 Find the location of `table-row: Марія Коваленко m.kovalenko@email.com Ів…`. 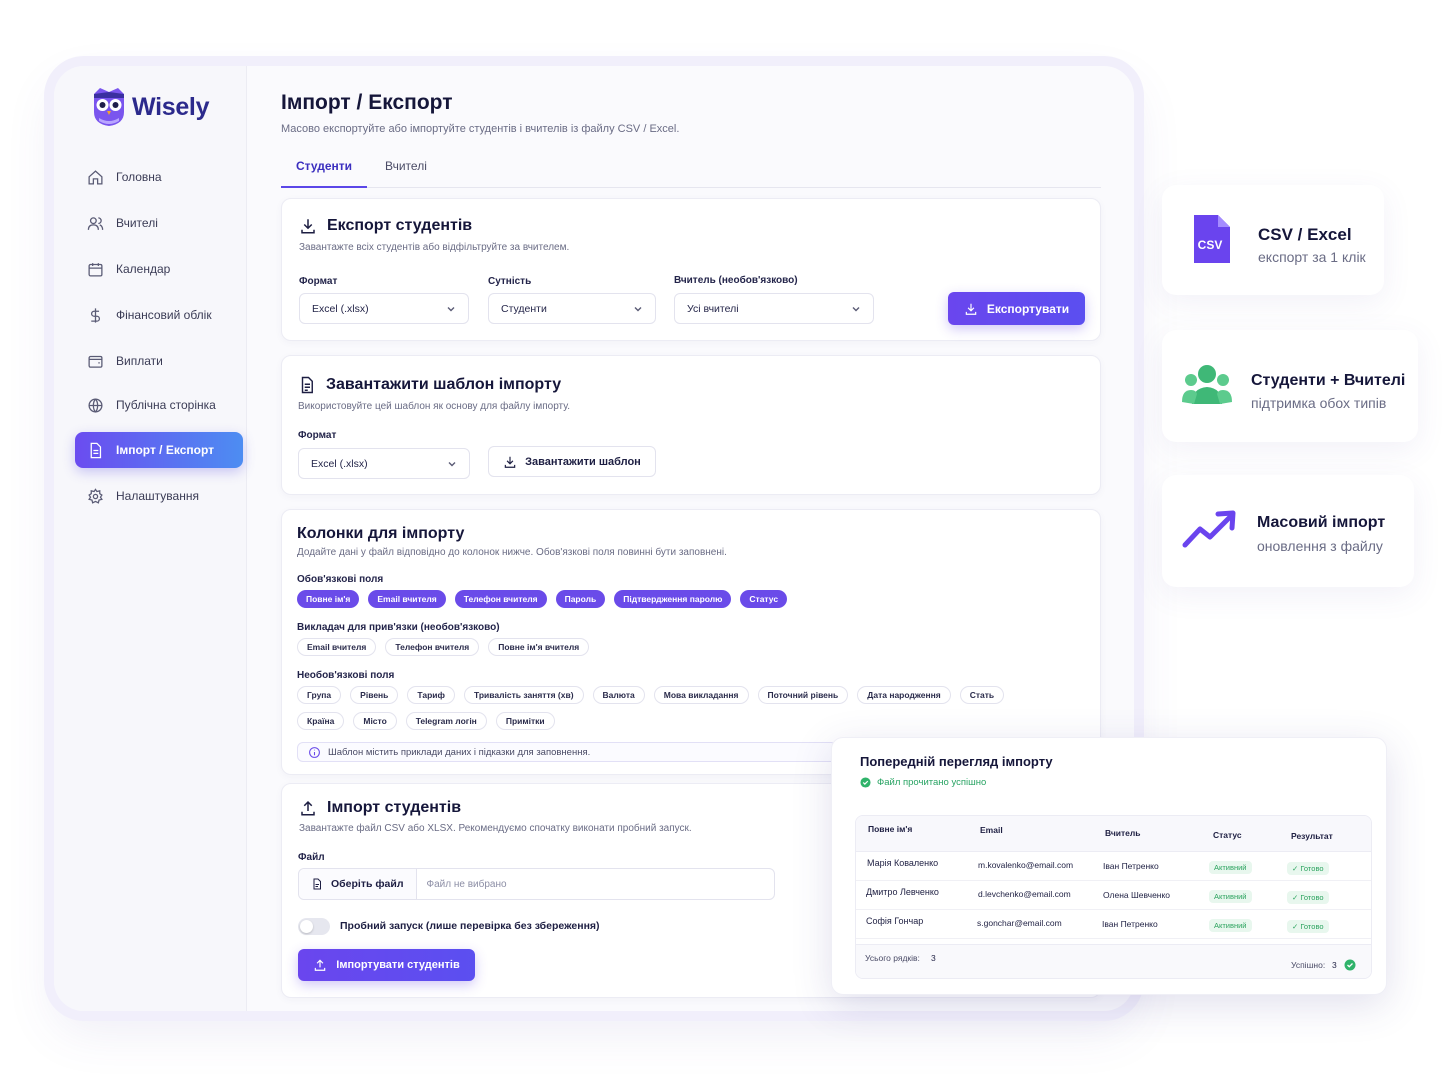

table-row: Марія Коваленко m.kovalenko@email.com Ів… is located at coordinates (1113, 866).